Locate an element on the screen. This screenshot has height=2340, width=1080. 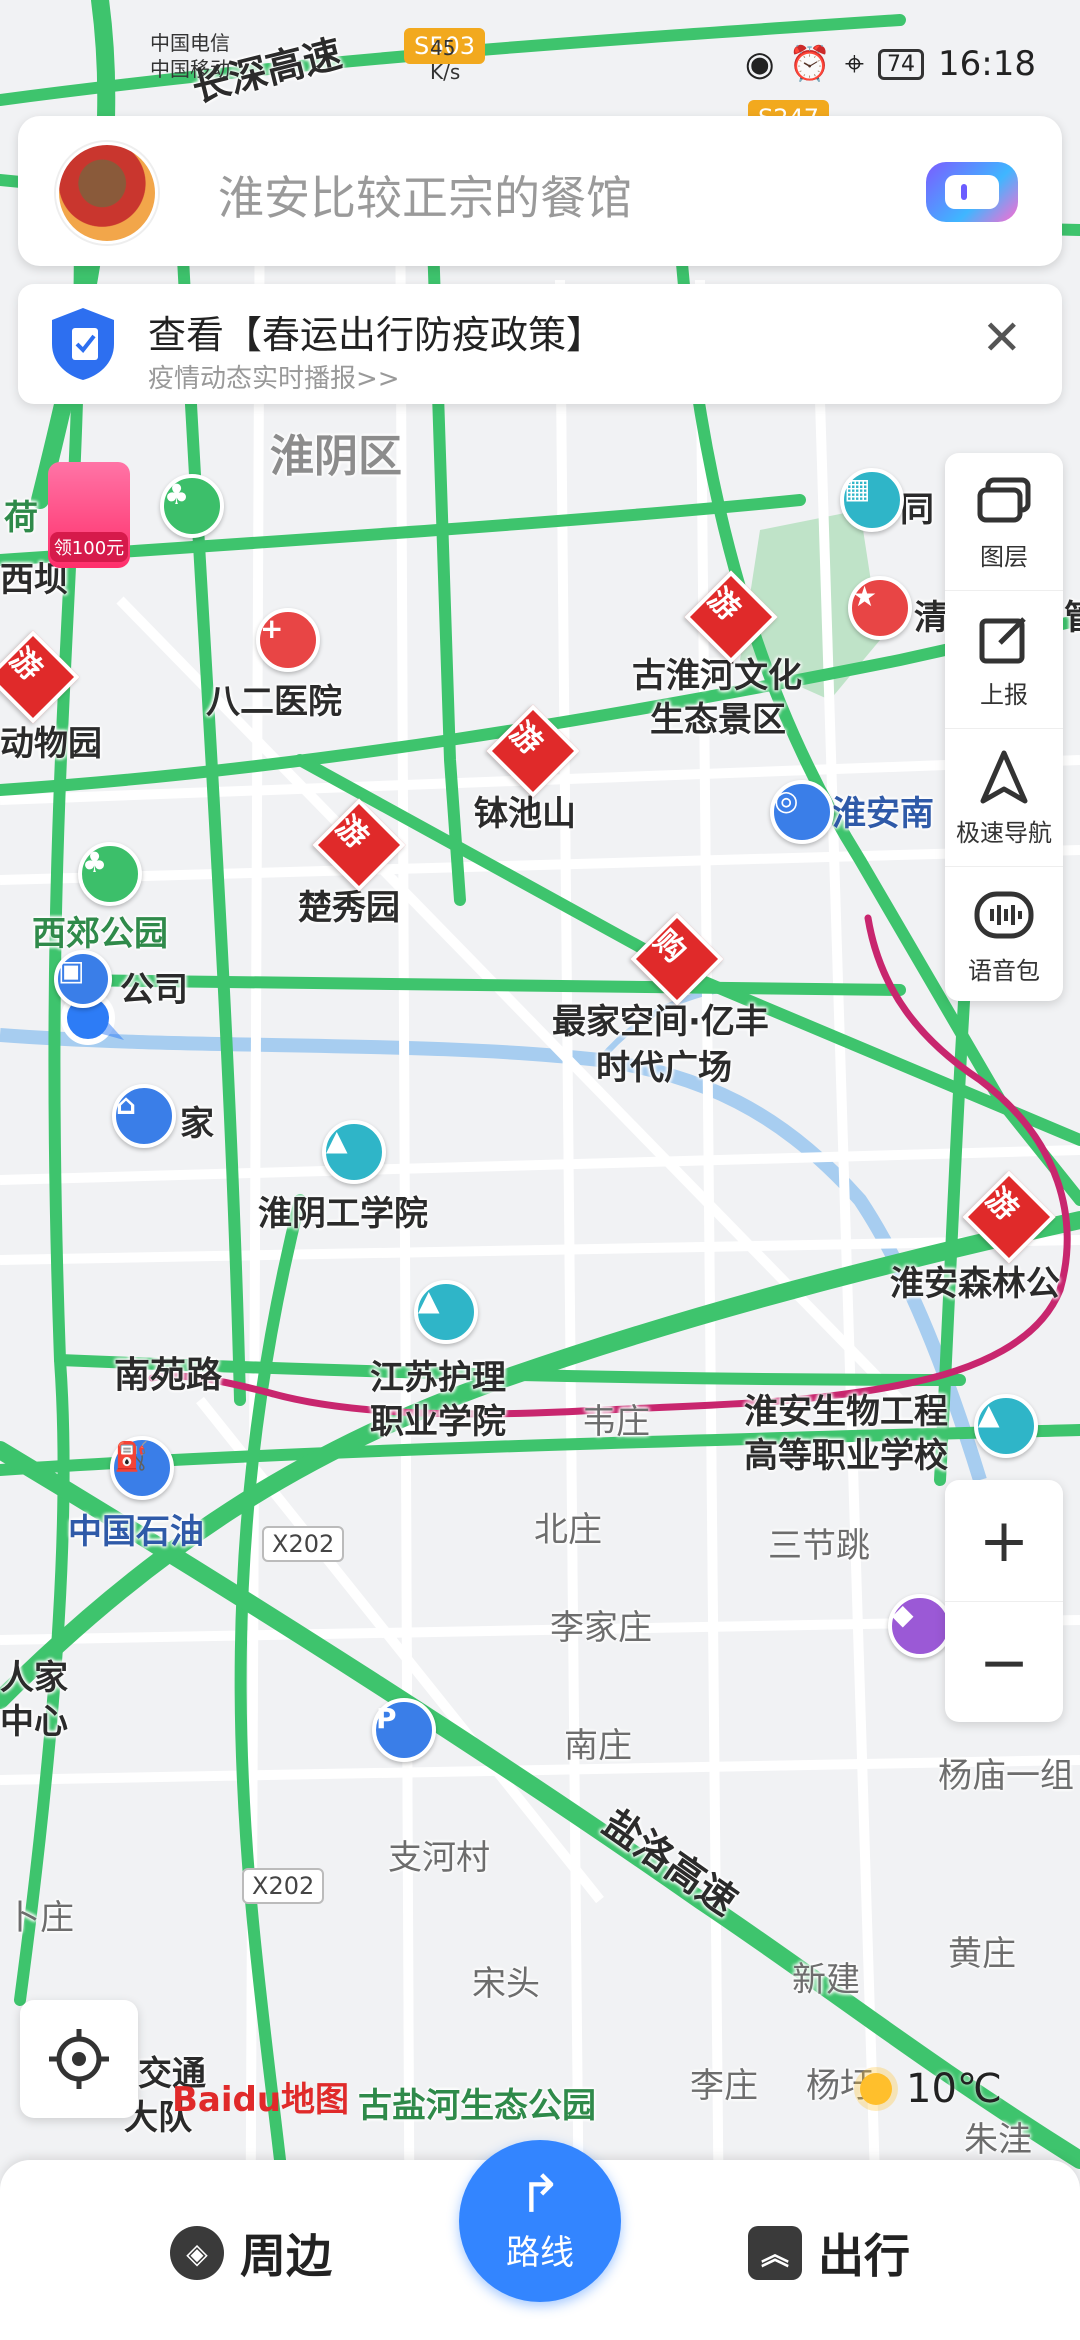
close-icon: ✕ is located at coordinates (1002, 338).